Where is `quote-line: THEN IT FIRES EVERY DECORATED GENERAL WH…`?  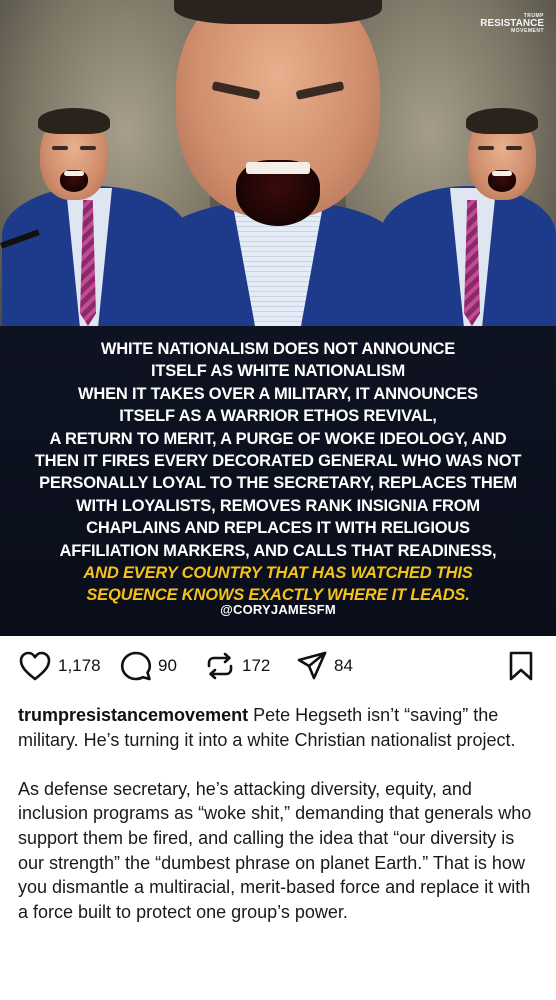 quote-line: THEN IT FIRES EVERY DECORATED GENERAL WH… is located at coordinates (278, 461).